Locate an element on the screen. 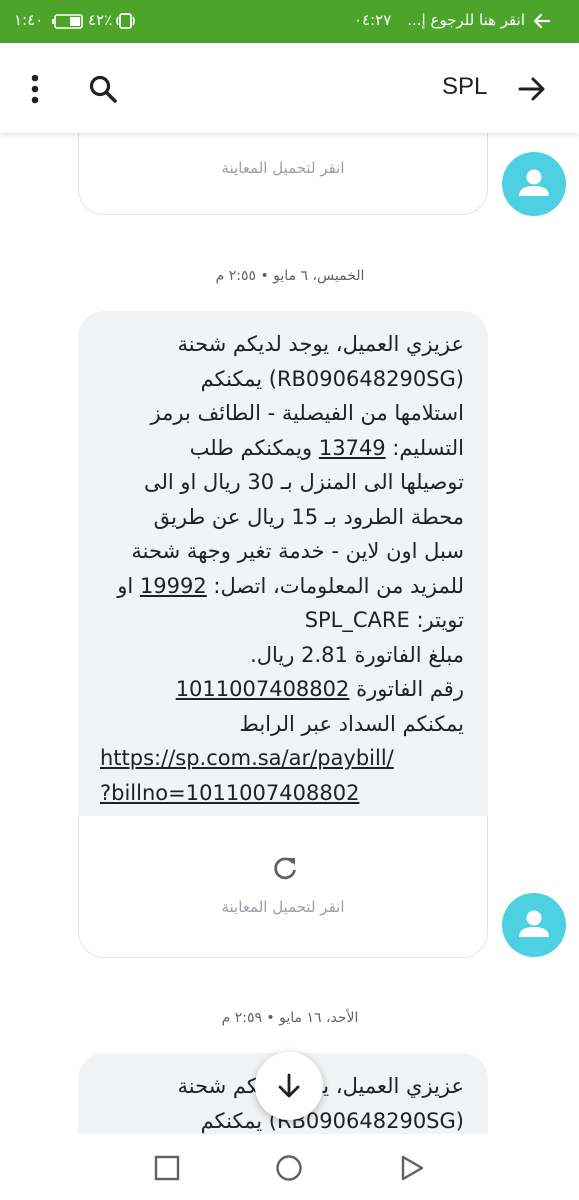 The width and height of the screenshot is (579, 1200). message-line: رقم الفاتورة 1011007408802 is located at coordinates (282, 689).